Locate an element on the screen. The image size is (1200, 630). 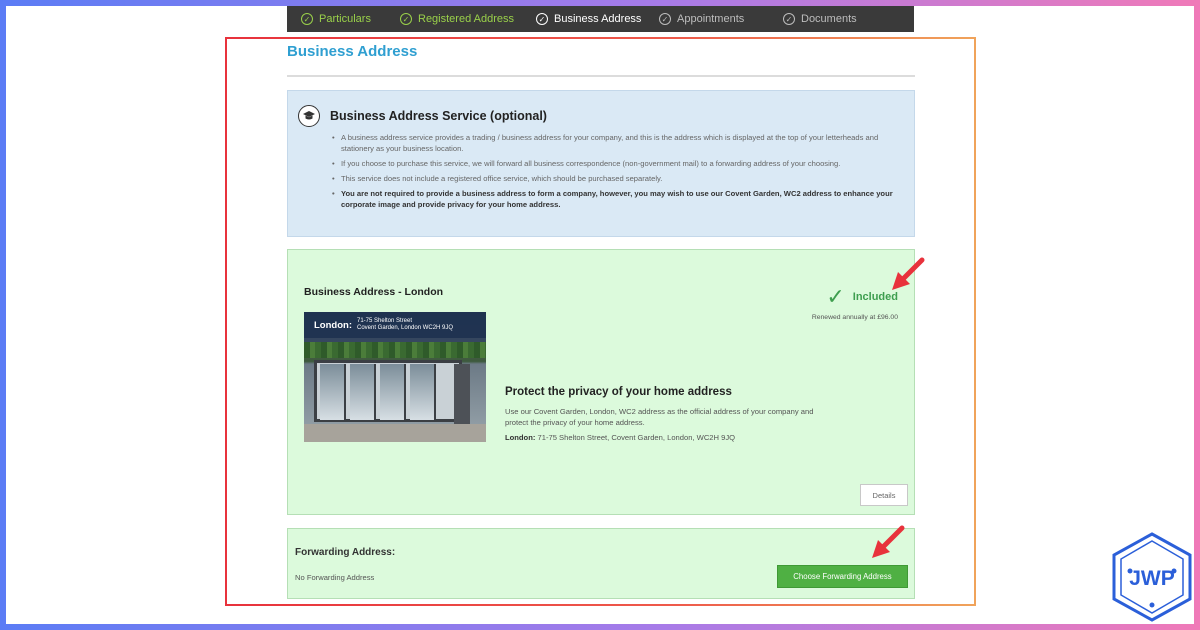
forwarding-title: Forwarding Address: is located at coordinates (345, 552).